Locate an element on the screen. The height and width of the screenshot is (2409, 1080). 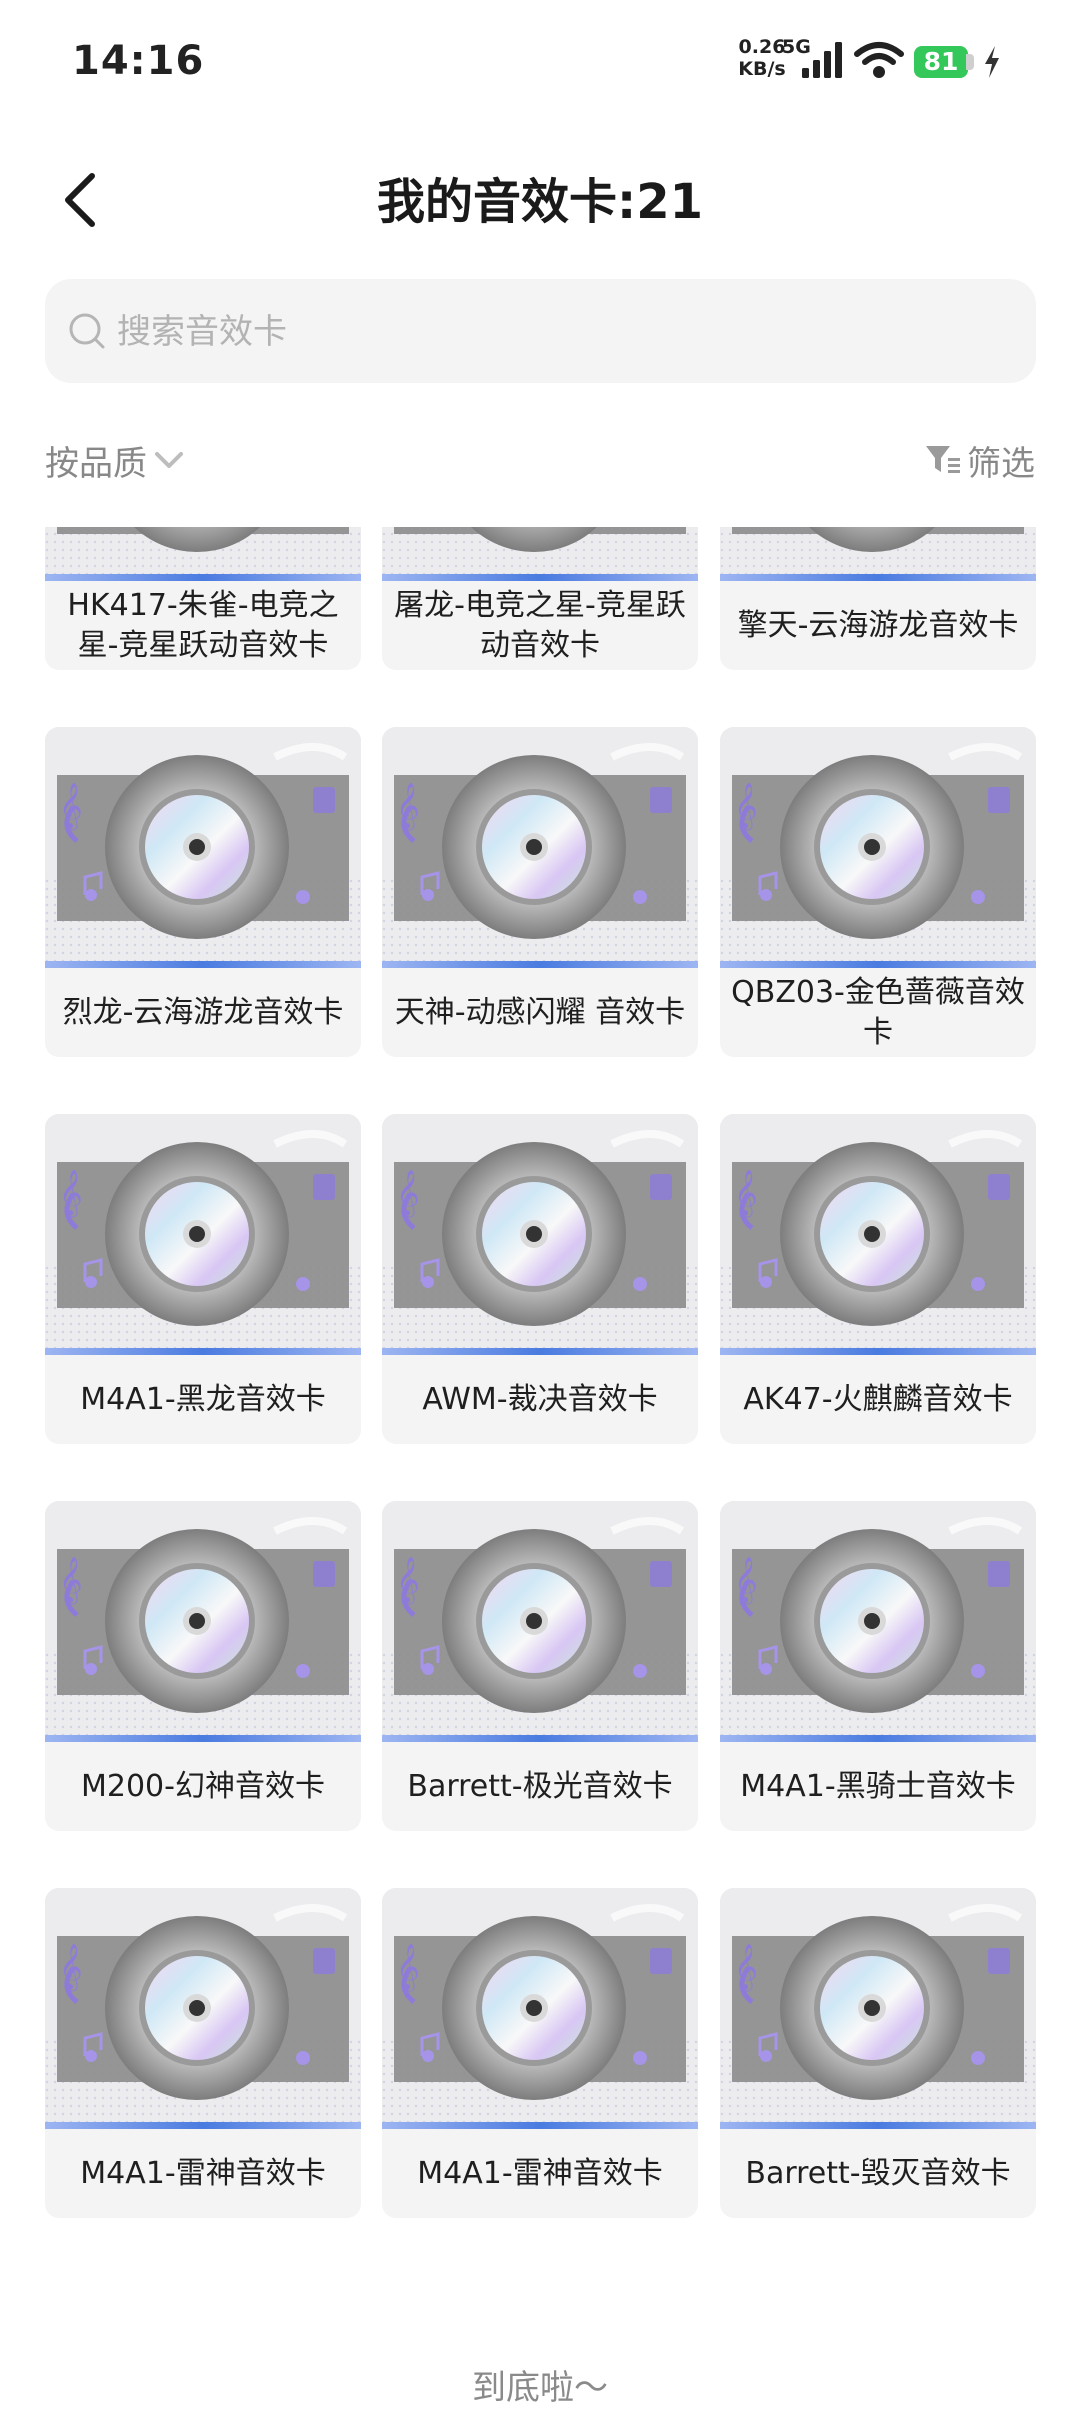
sound-card-label: 烈龙-云海游龙音效卡 is located at coordinates (203, 1012).